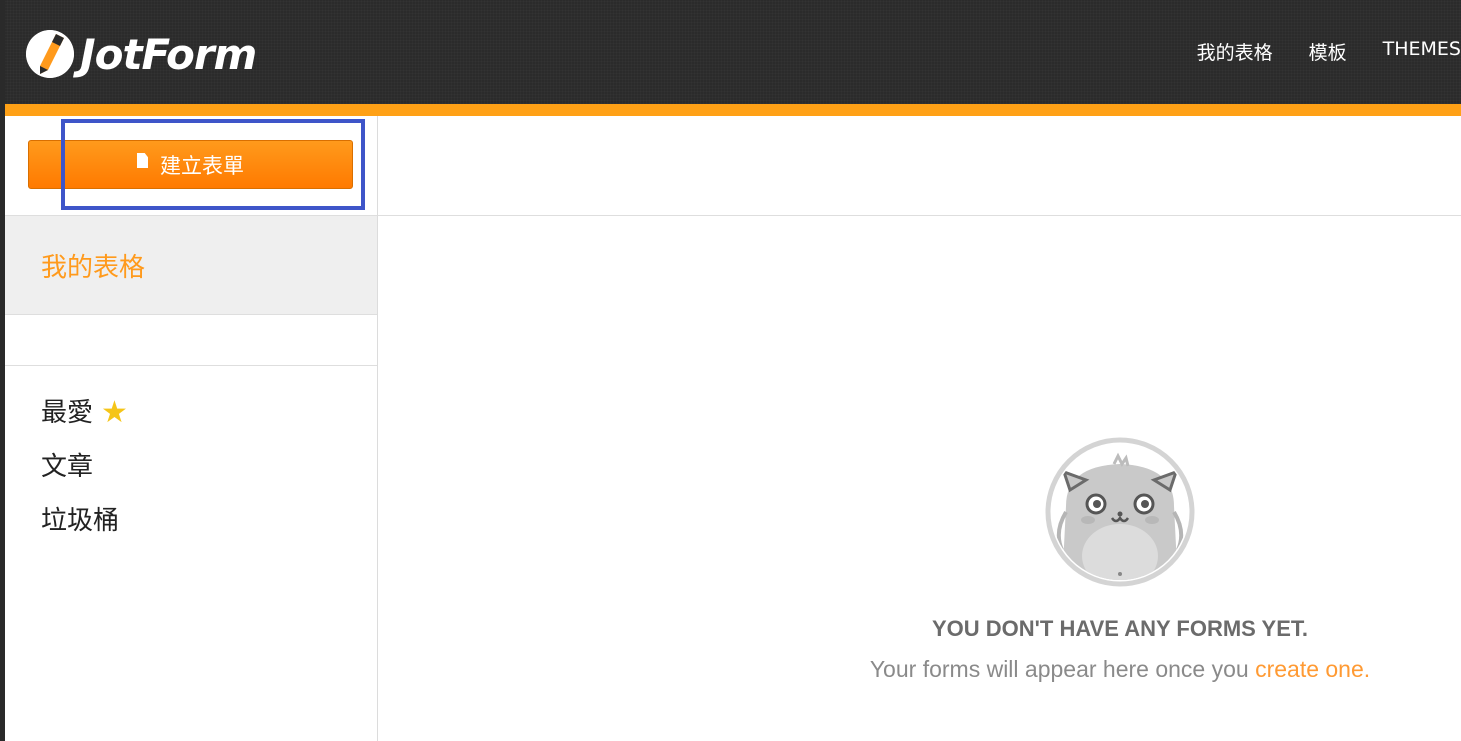 This screenshot has height=741, width=1461. I want to click on create-form-button: 建立表單, so click(190, 164).